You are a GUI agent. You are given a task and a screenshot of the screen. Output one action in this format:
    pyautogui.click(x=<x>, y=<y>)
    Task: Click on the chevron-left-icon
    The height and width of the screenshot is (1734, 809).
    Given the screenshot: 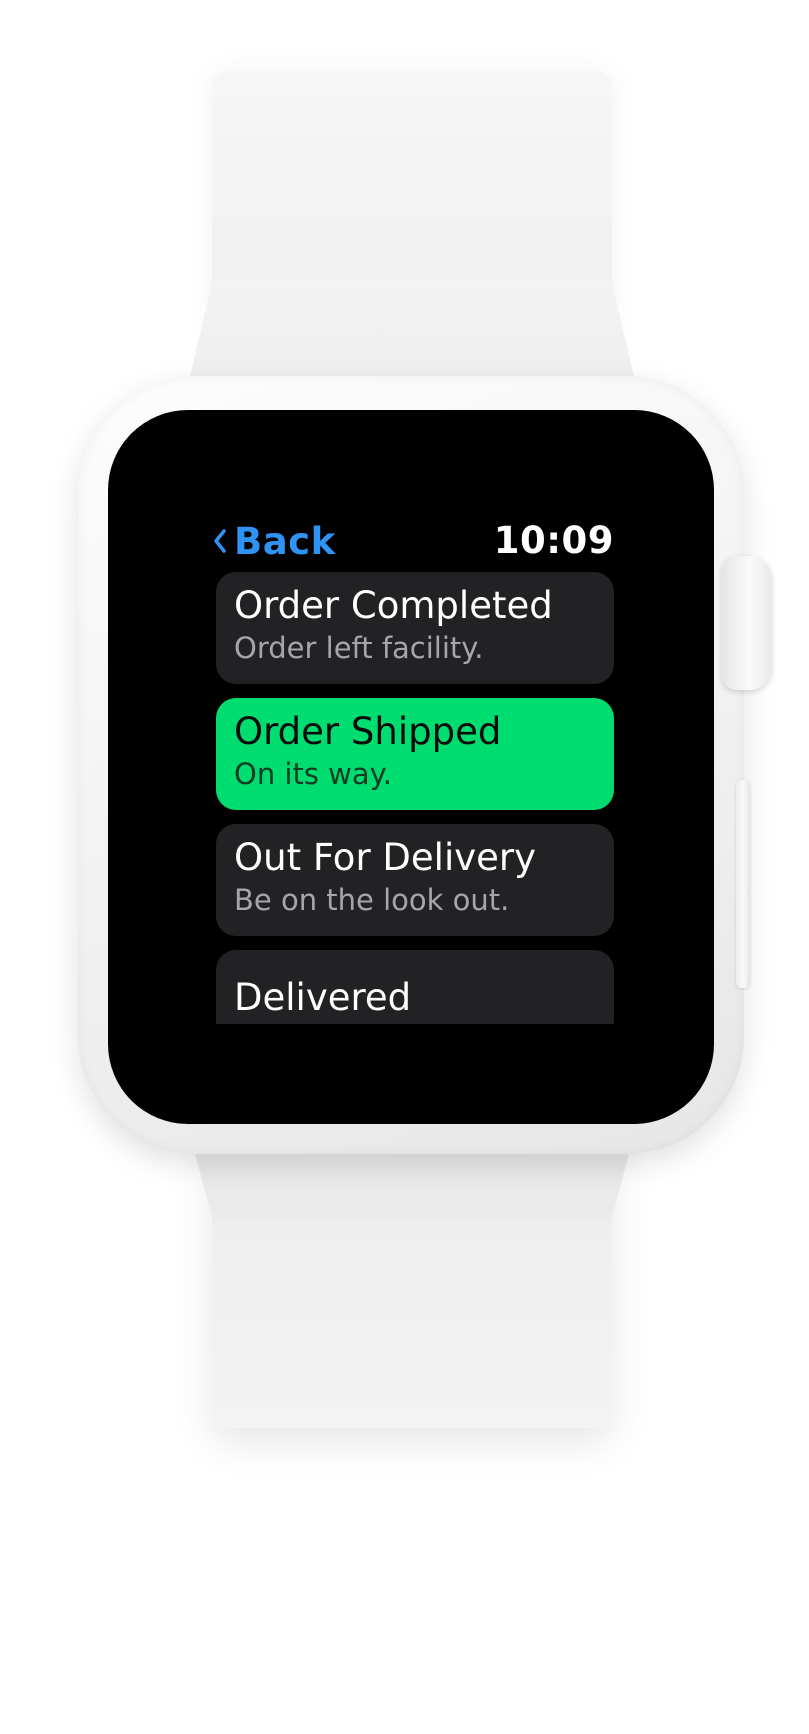 What is the action you would take?
    pyautogui.click(x=223, y=541)
    